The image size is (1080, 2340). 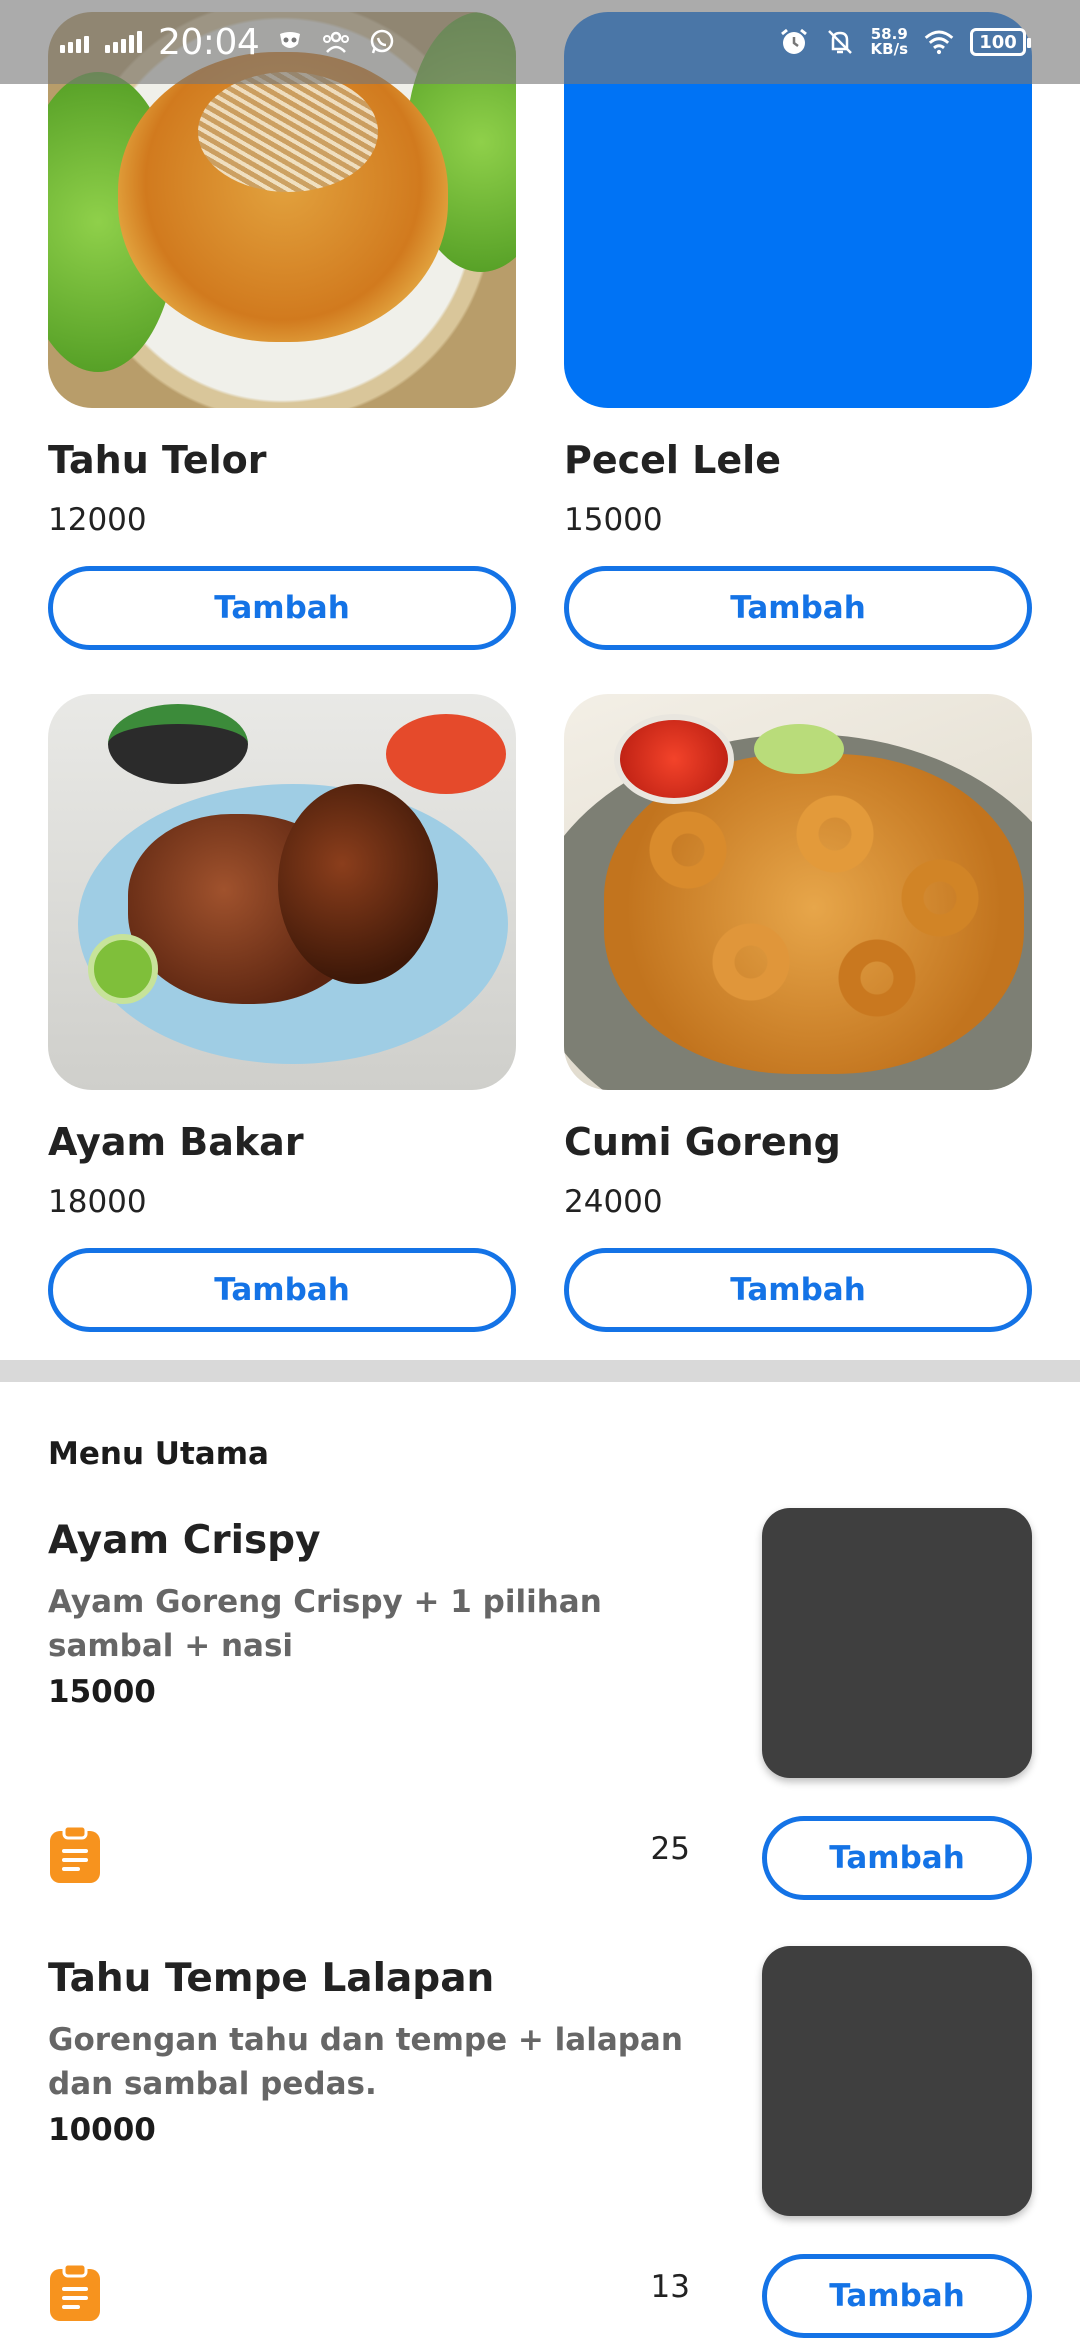 I want to click on status-bar: 20:04 58.9 KB/s 100, so click(x=540, y=42).